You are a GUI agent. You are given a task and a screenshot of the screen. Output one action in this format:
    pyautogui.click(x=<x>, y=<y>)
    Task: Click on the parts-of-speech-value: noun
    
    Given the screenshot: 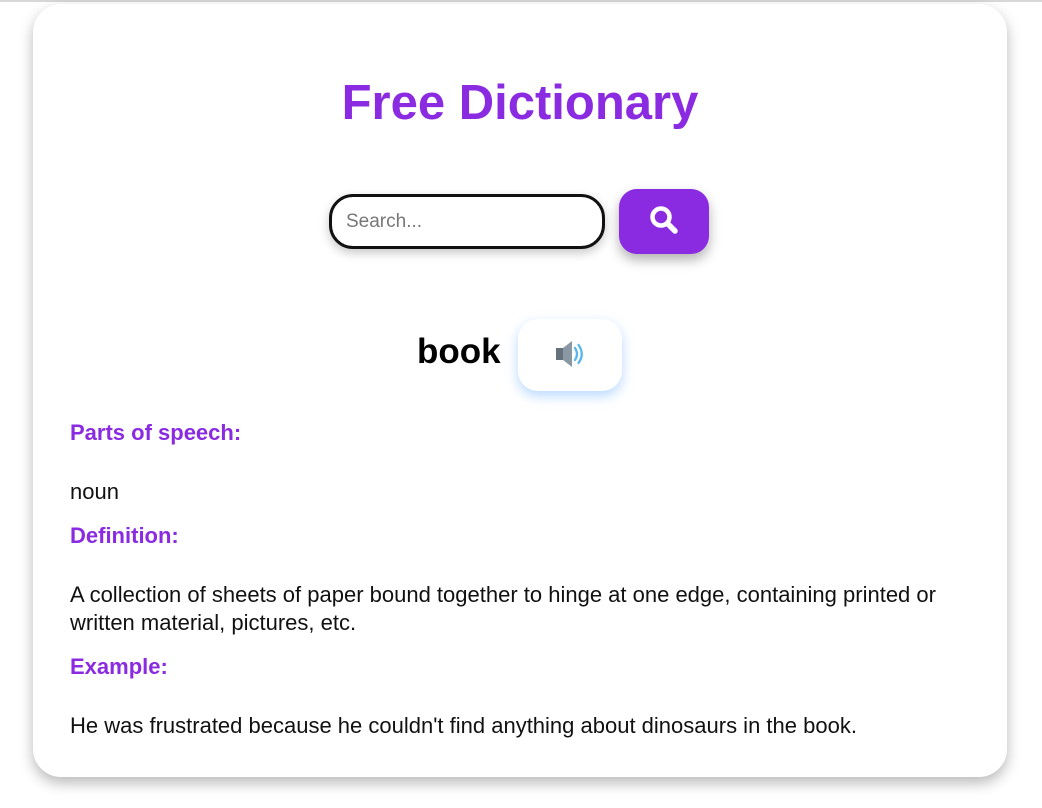 What is the action you would take?
    pyautogui.click(x=94, y=491)
    